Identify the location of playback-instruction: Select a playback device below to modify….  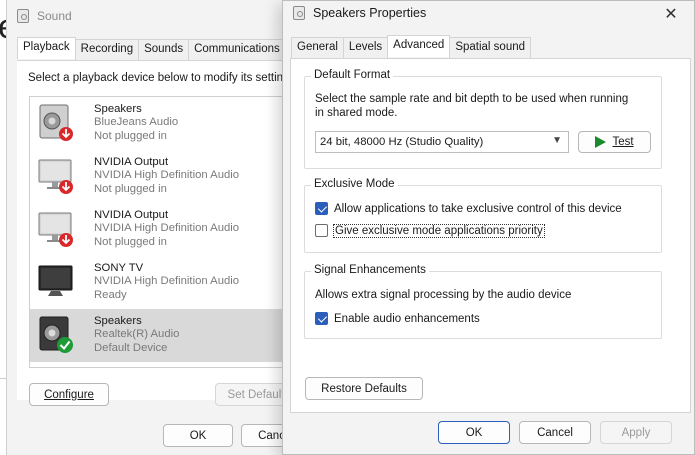
(163, 78).